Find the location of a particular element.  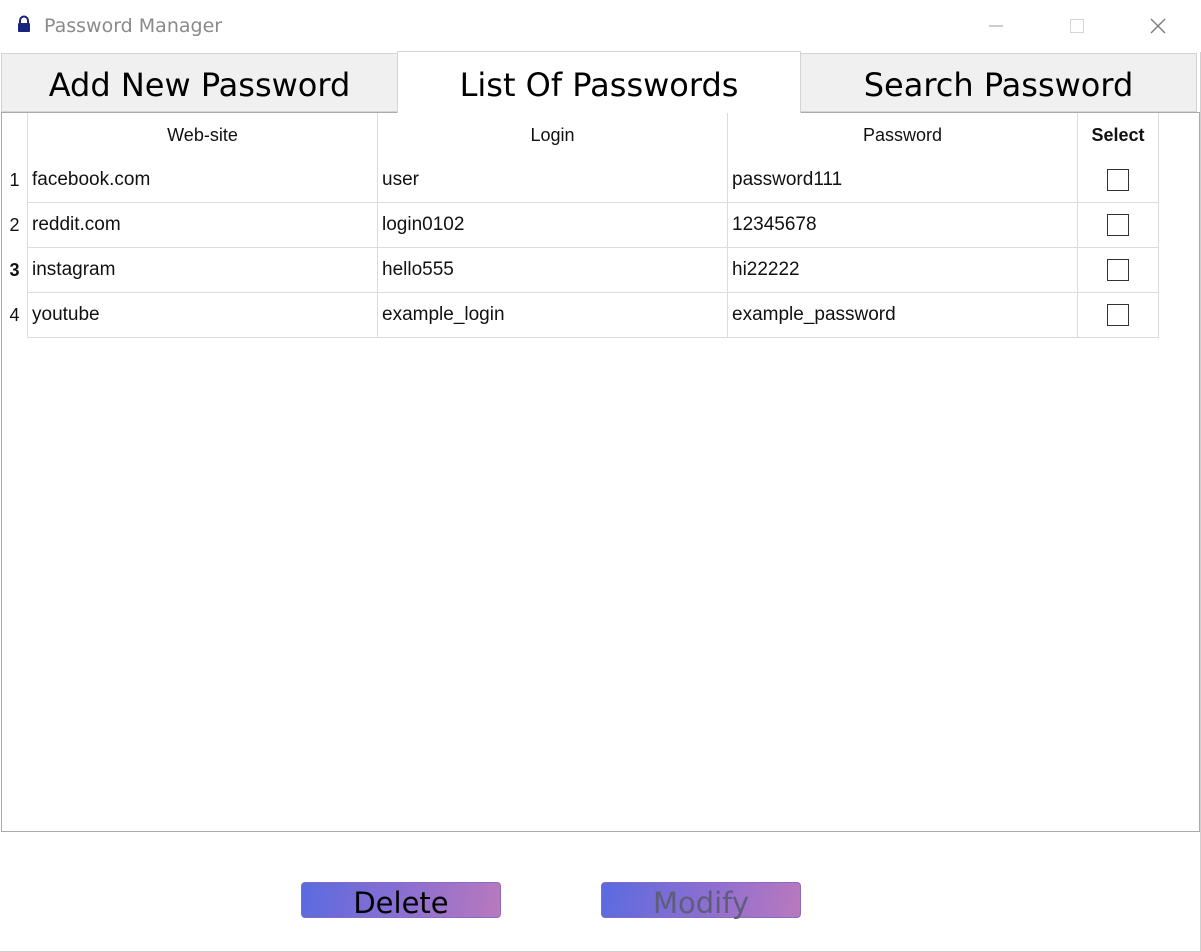

modify-button: Modify is located at coordinates (701, 901).